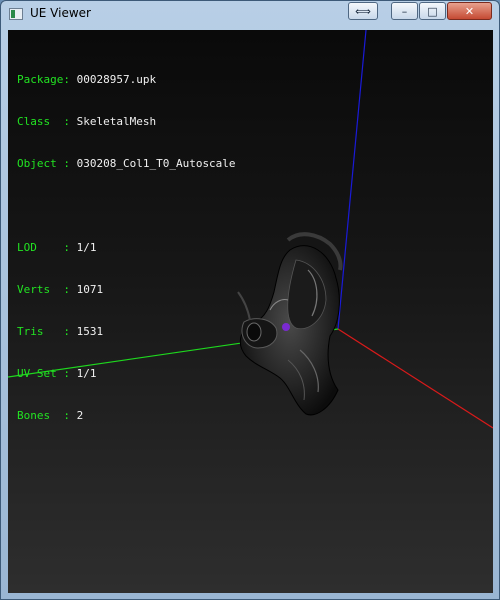 Image resolution: width=500 pixels, height=600 pixels. I want to click on window-title: UE Viewer, so click(60, 13).